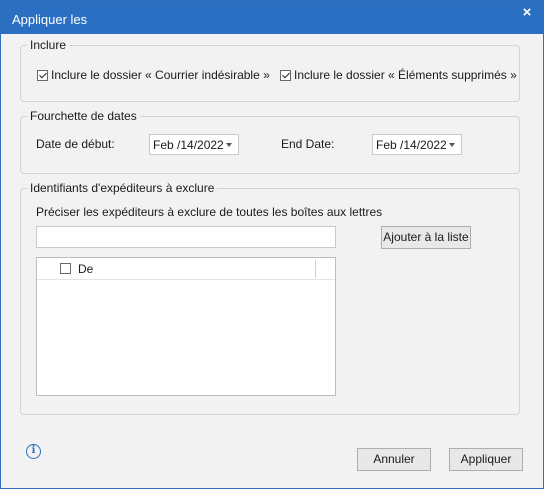  What do you see at coordinates (411, 144) in the screenshot?
I see `end-date-value: Feb /14/2022` at bounding box center [411, 144].